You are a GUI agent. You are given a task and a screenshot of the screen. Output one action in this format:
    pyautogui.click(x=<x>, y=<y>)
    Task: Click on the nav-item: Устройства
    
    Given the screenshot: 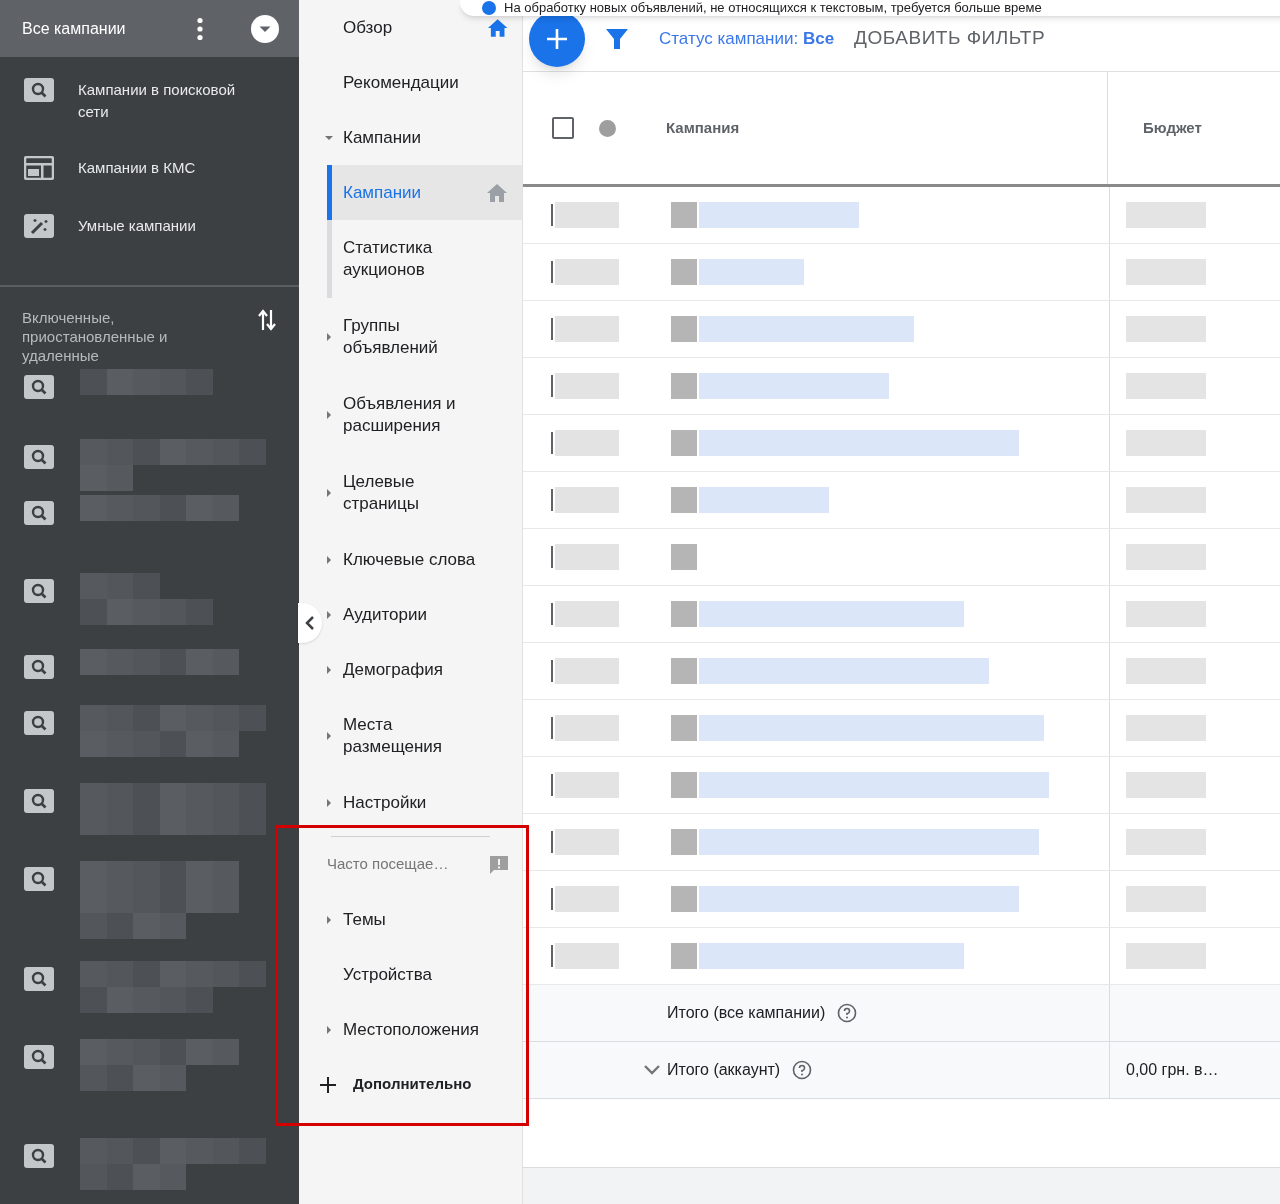 What is the action you would take?
    pyautogui.click(x=413, y=974)
    